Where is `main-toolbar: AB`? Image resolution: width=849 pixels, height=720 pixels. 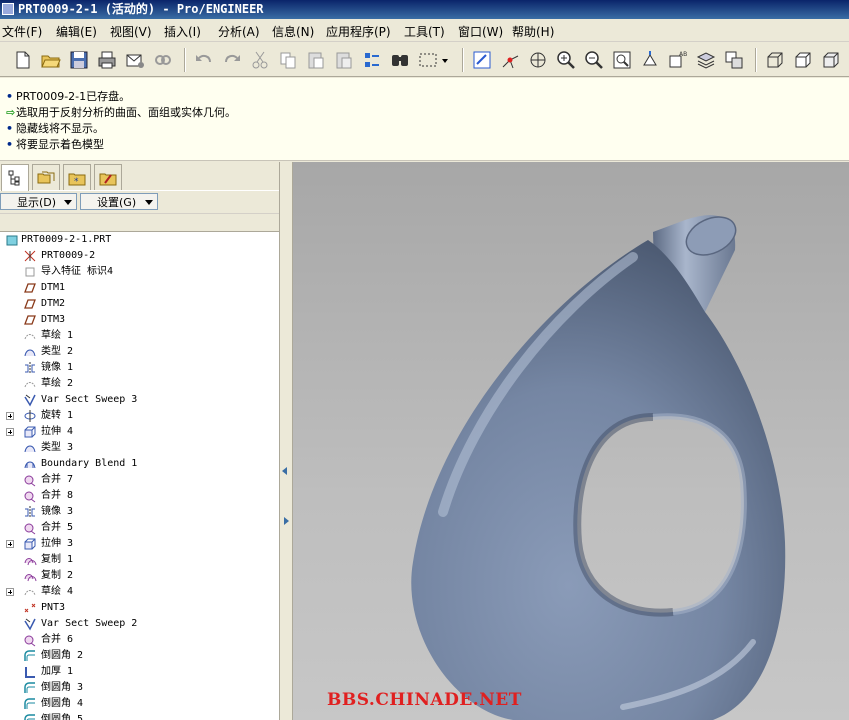 main-toolbar: AB is located at coordinates (424, 60).